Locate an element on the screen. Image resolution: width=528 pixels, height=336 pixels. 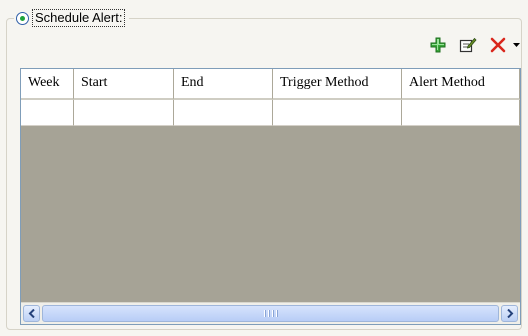
scrollbar-grip is located at coordinates (270, 313).